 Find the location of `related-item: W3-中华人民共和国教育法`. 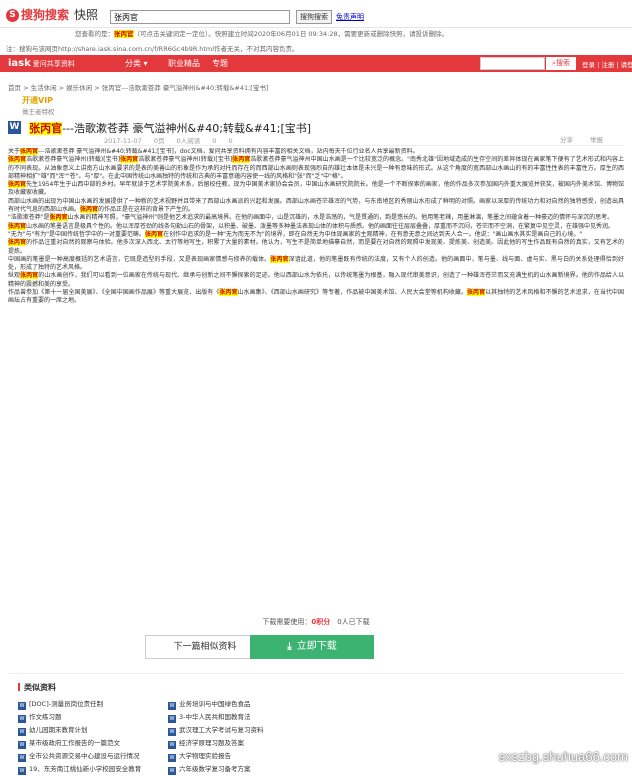

related-item: W3-中华人民共和国教育法 is located at coordinates (216, 717).